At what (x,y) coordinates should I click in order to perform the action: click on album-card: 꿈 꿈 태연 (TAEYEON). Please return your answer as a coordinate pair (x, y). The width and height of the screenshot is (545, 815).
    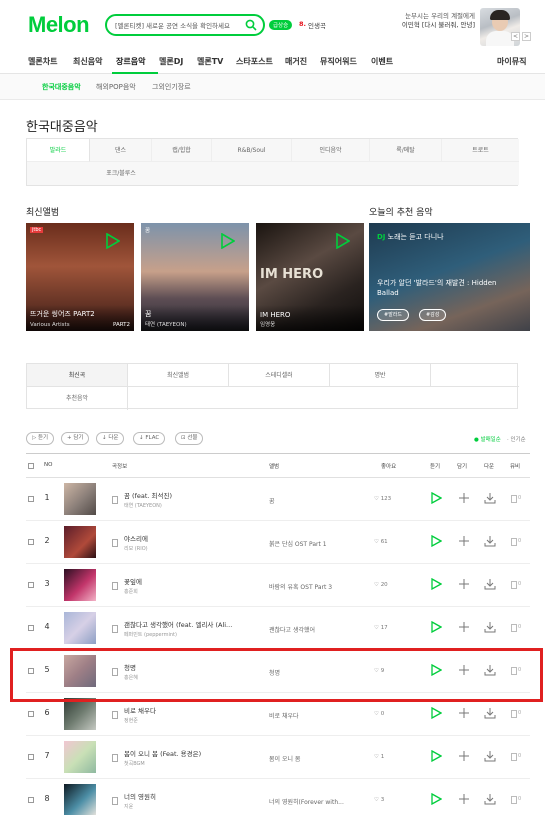
    Looking at the image, I should click on (195, 277).